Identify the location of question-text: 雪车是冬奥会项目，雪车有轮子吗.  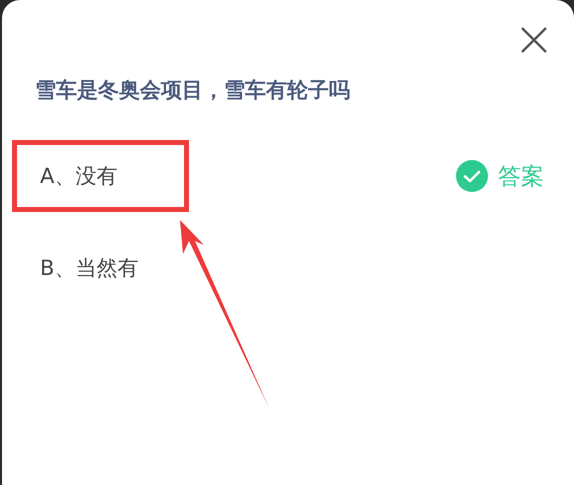
(193, 90).